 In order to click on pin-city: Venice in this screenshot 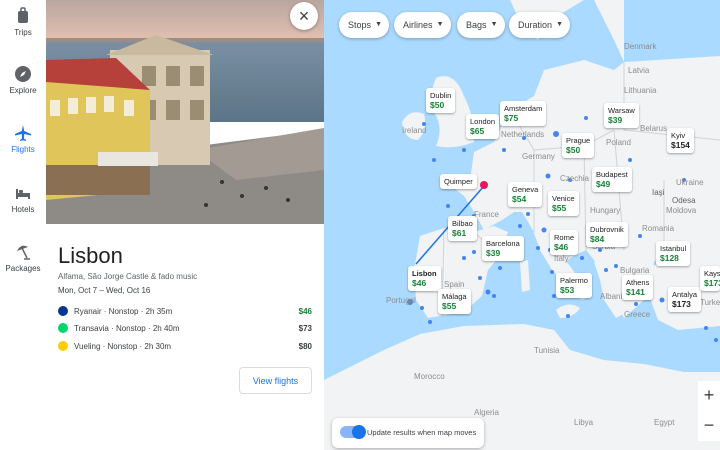, I will do `click(563, 198)`.